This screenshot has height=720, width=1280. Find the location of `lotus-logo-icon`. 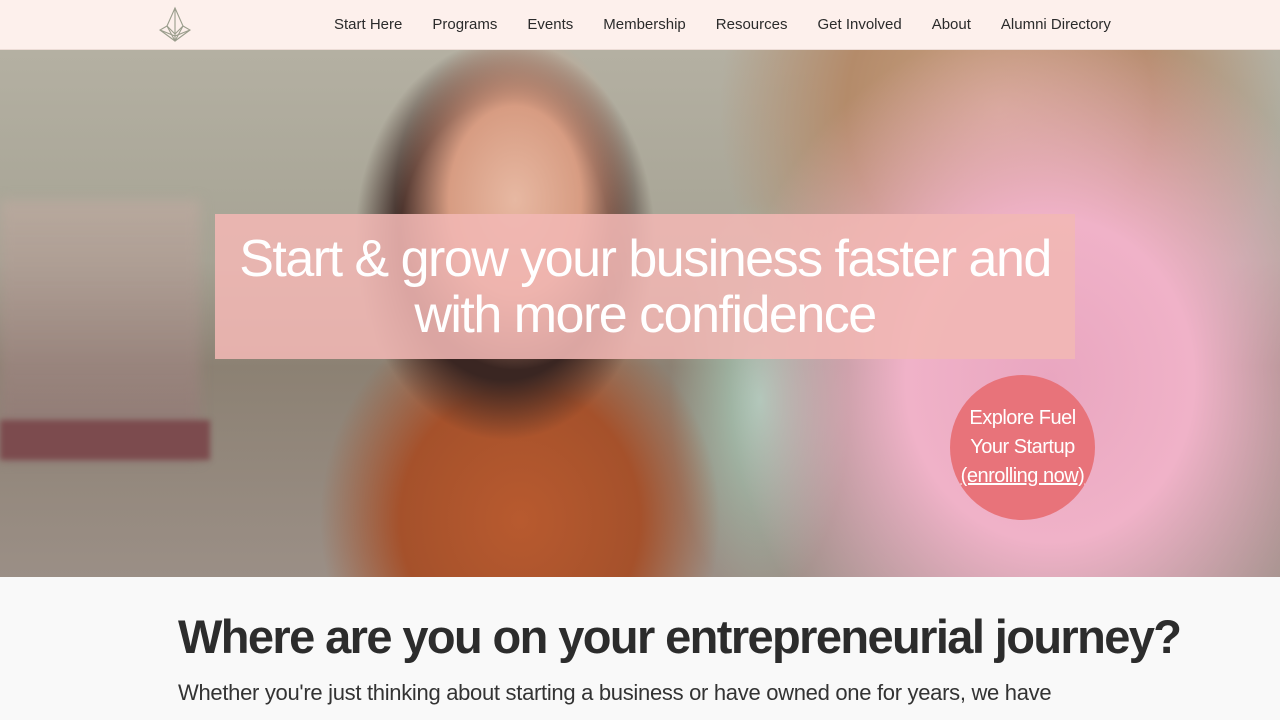

lotus-logo-icon is located at coordinates (175, 25).